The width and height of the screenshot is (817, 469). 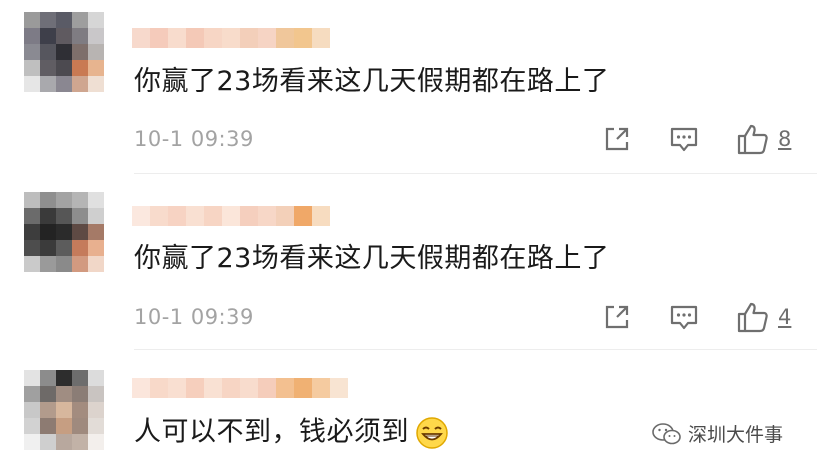 What do you see at coordinates (784, 317) in the screenshot?
I see `like-count: 4` at bounding box center [784, 317].